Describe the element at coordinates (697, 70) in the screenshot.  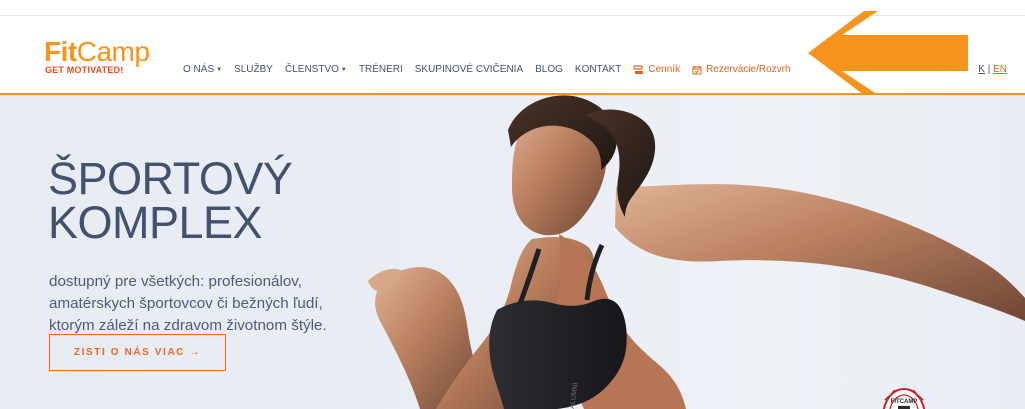
I see `calendar-check-icon` at that location.